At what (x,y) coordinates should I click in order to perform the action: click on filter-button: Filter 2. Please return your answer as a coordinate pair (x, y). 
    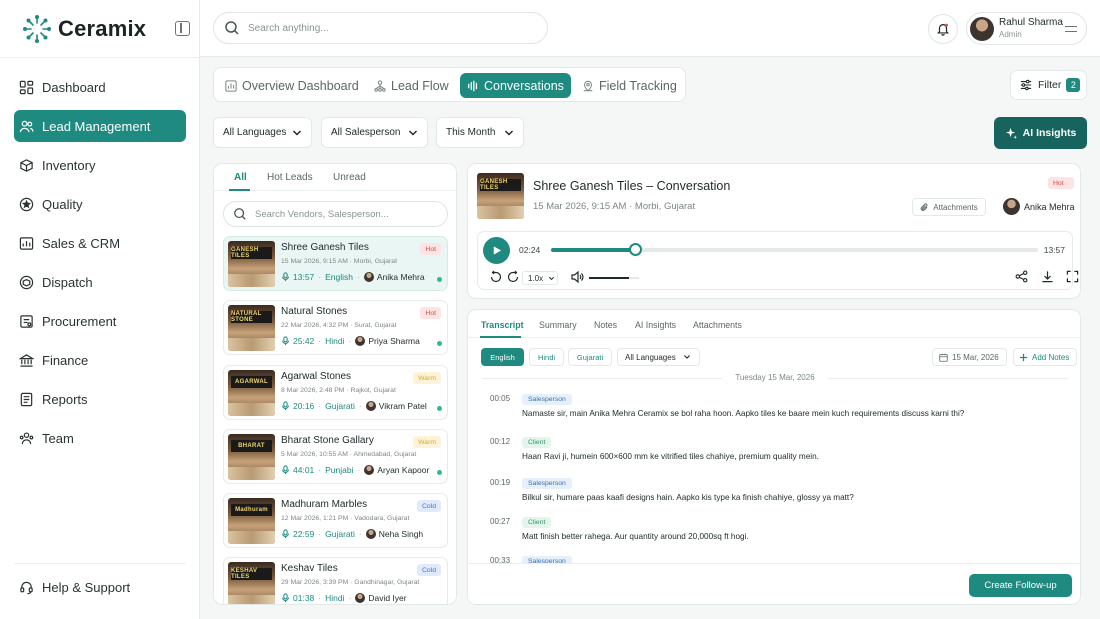
    Looking at the image, I should click on (1048, 85).